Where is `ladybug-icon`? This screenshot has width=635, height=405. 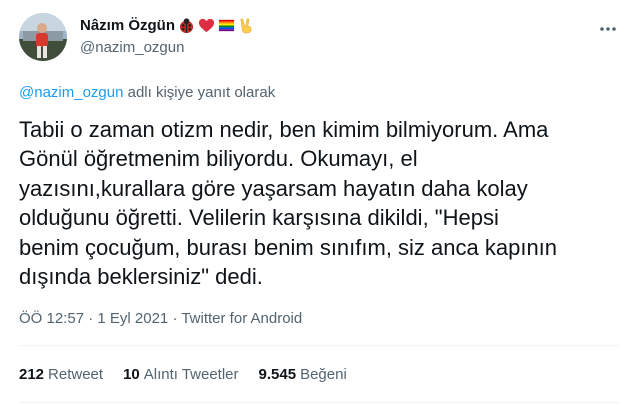 ladybug-icon is located at coordinates (186, 25).